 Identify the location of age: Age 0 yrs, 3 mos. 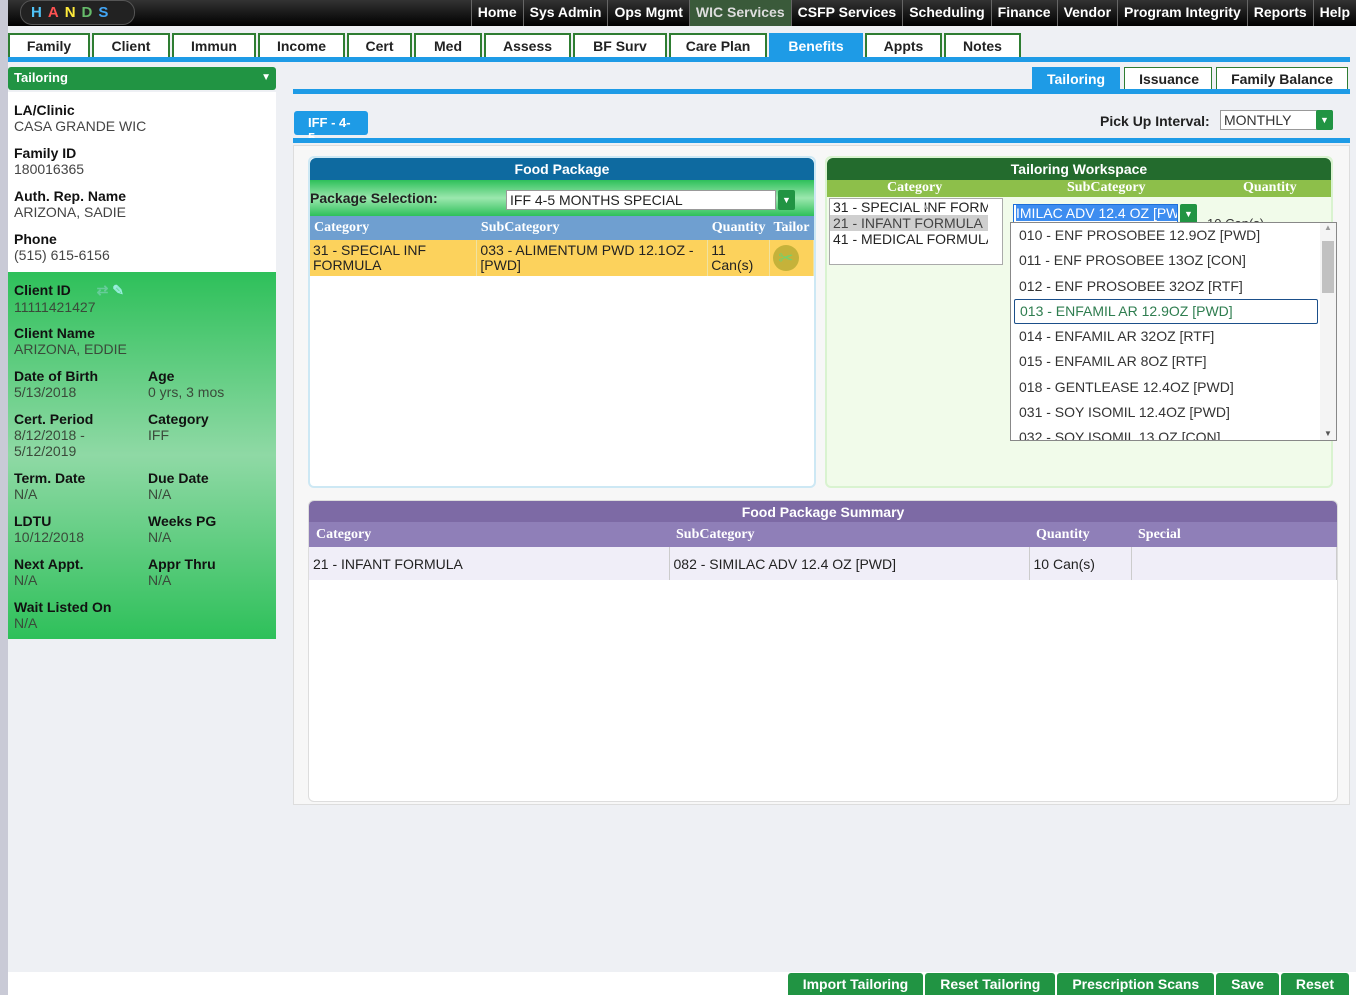
(186, 384).